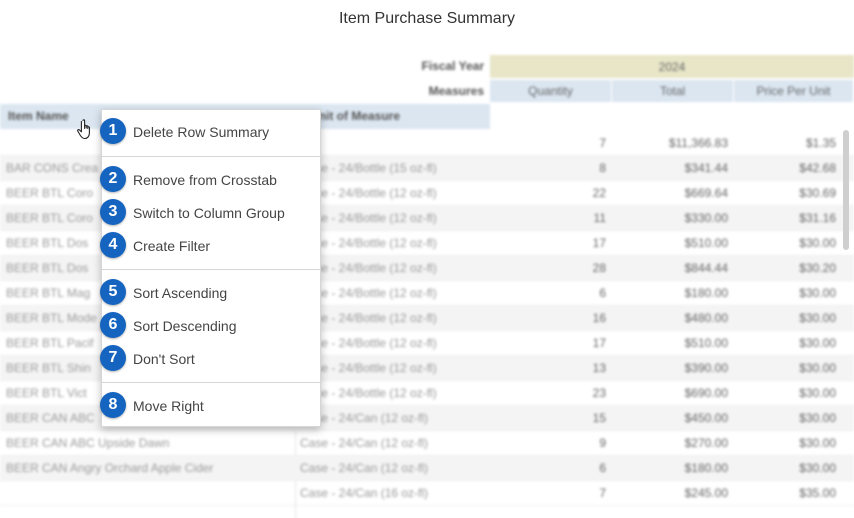 The width and height of the screenshot is (854, 518). I want to click on menu-item-create-filter: Create Filter, so click(211, 246).